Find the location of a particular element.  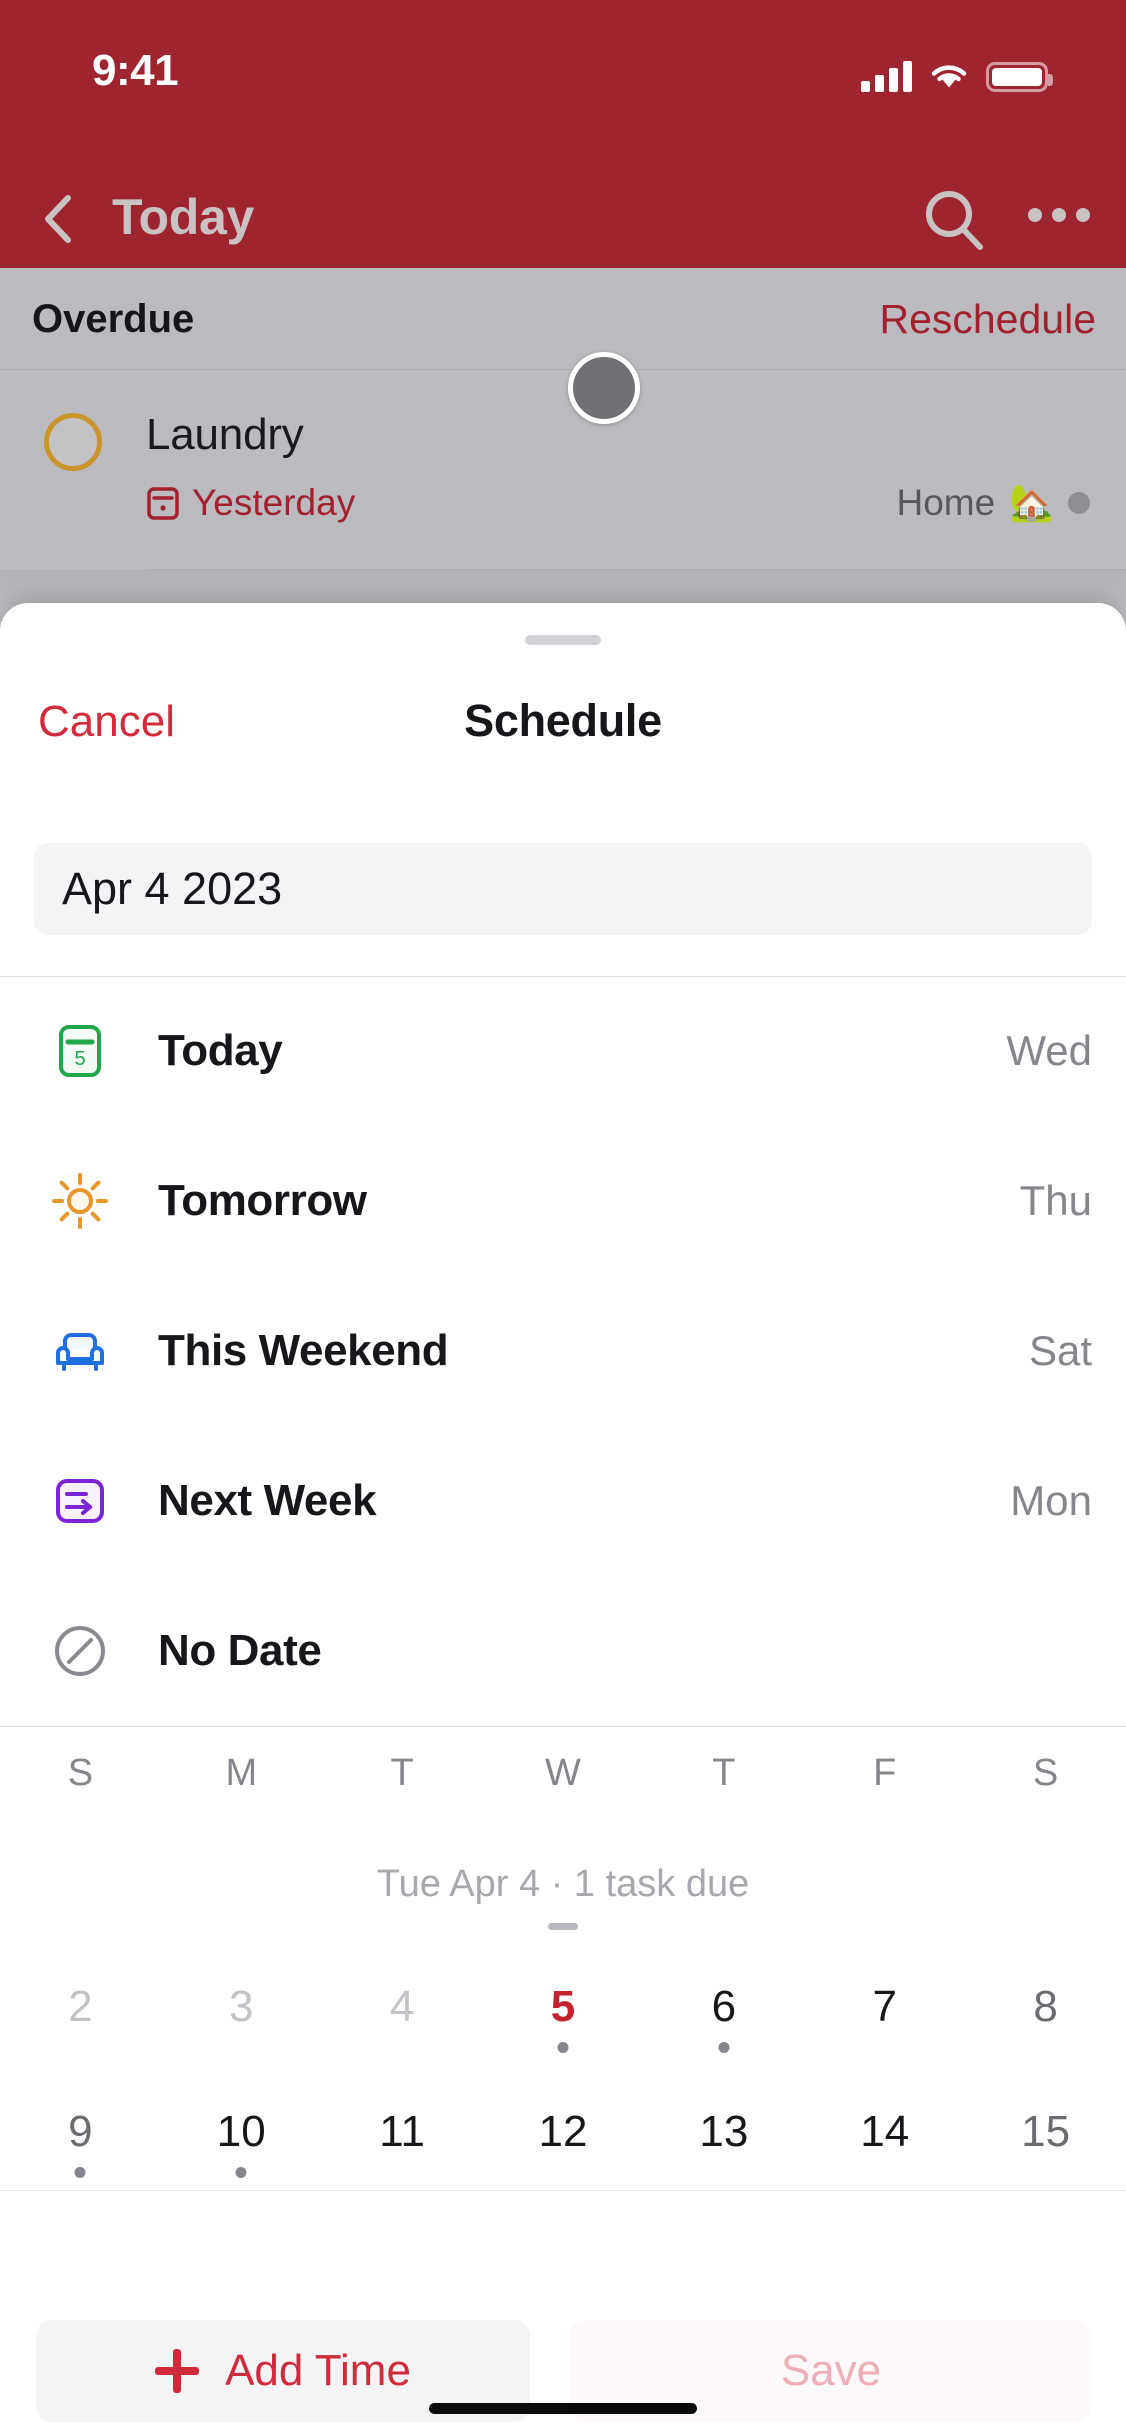

calendar-dow: W is located at coordinates (563, 1772).